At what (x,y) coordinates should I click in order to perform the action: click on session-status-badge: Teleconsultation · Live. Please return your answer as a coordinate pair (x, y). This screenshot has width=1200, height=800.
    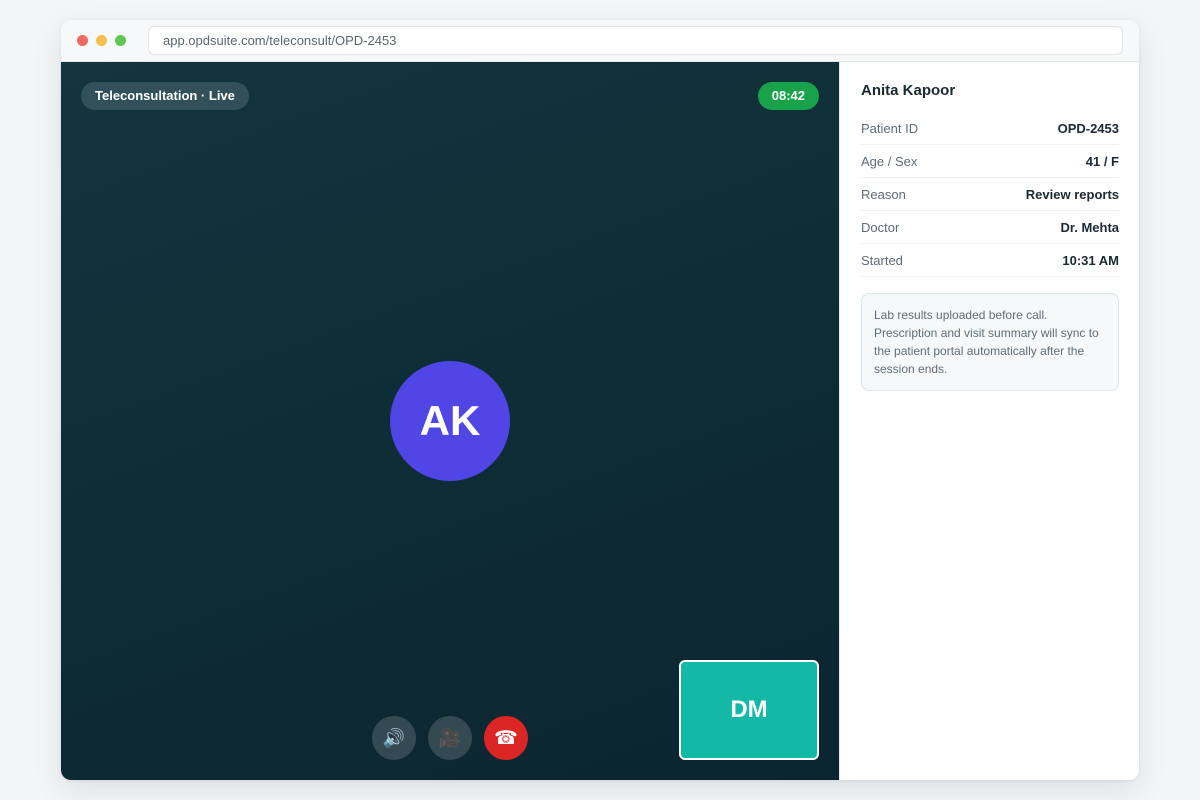
    Looking at the image, I should click on (165, 96).